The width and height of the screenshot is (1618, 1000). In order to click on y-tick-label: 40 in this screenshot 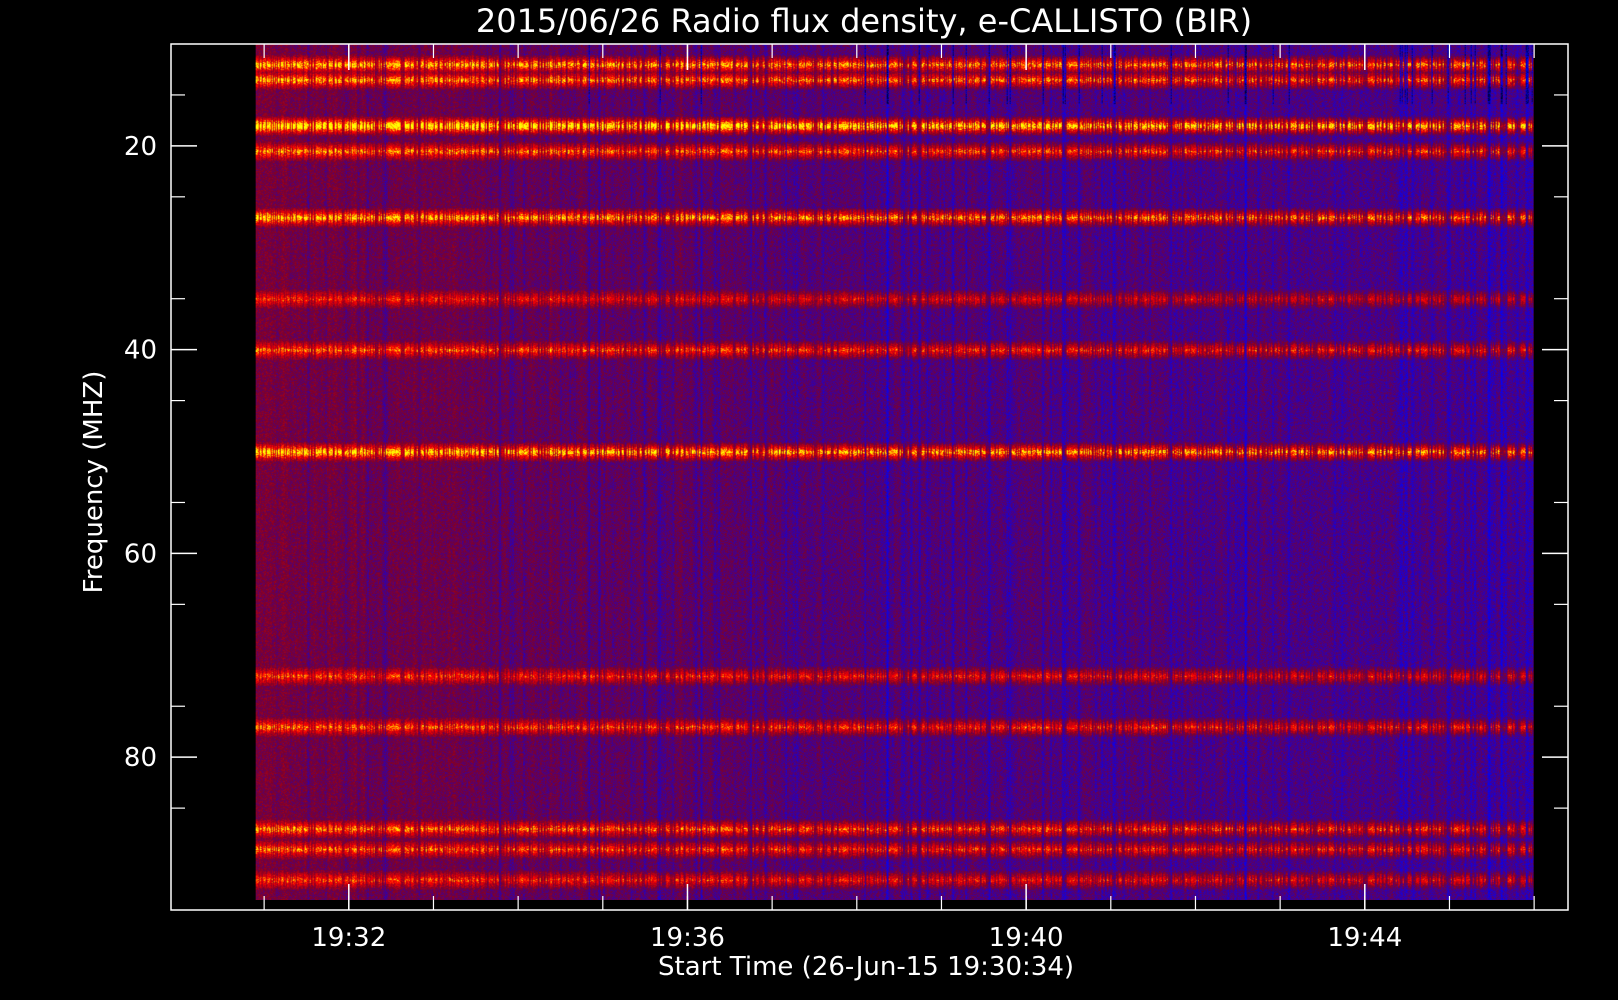, I will do `click(140, 351)`.